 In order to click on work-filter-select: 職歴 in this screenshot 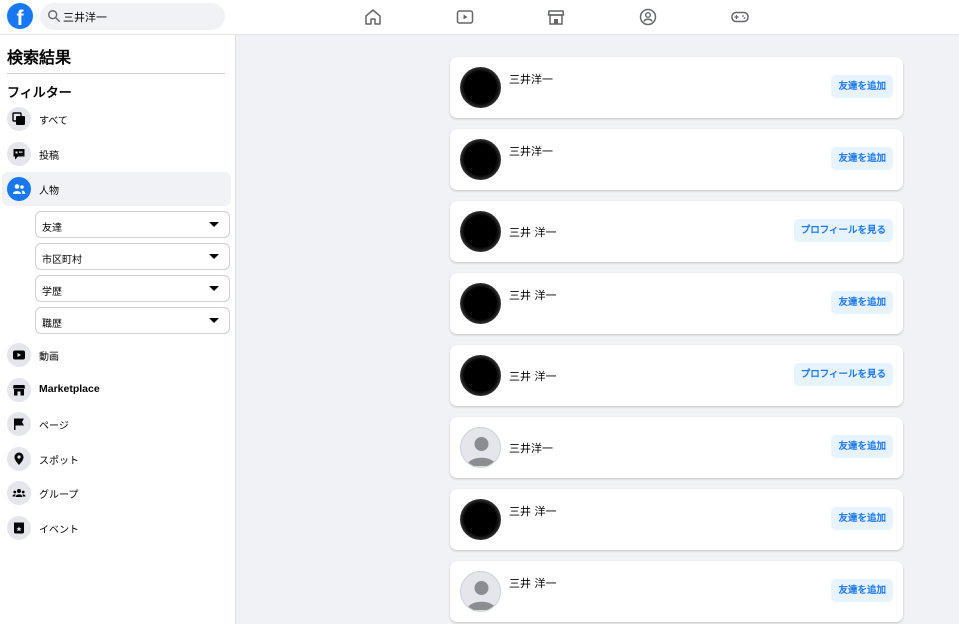, I will do `click(132, 320)`.